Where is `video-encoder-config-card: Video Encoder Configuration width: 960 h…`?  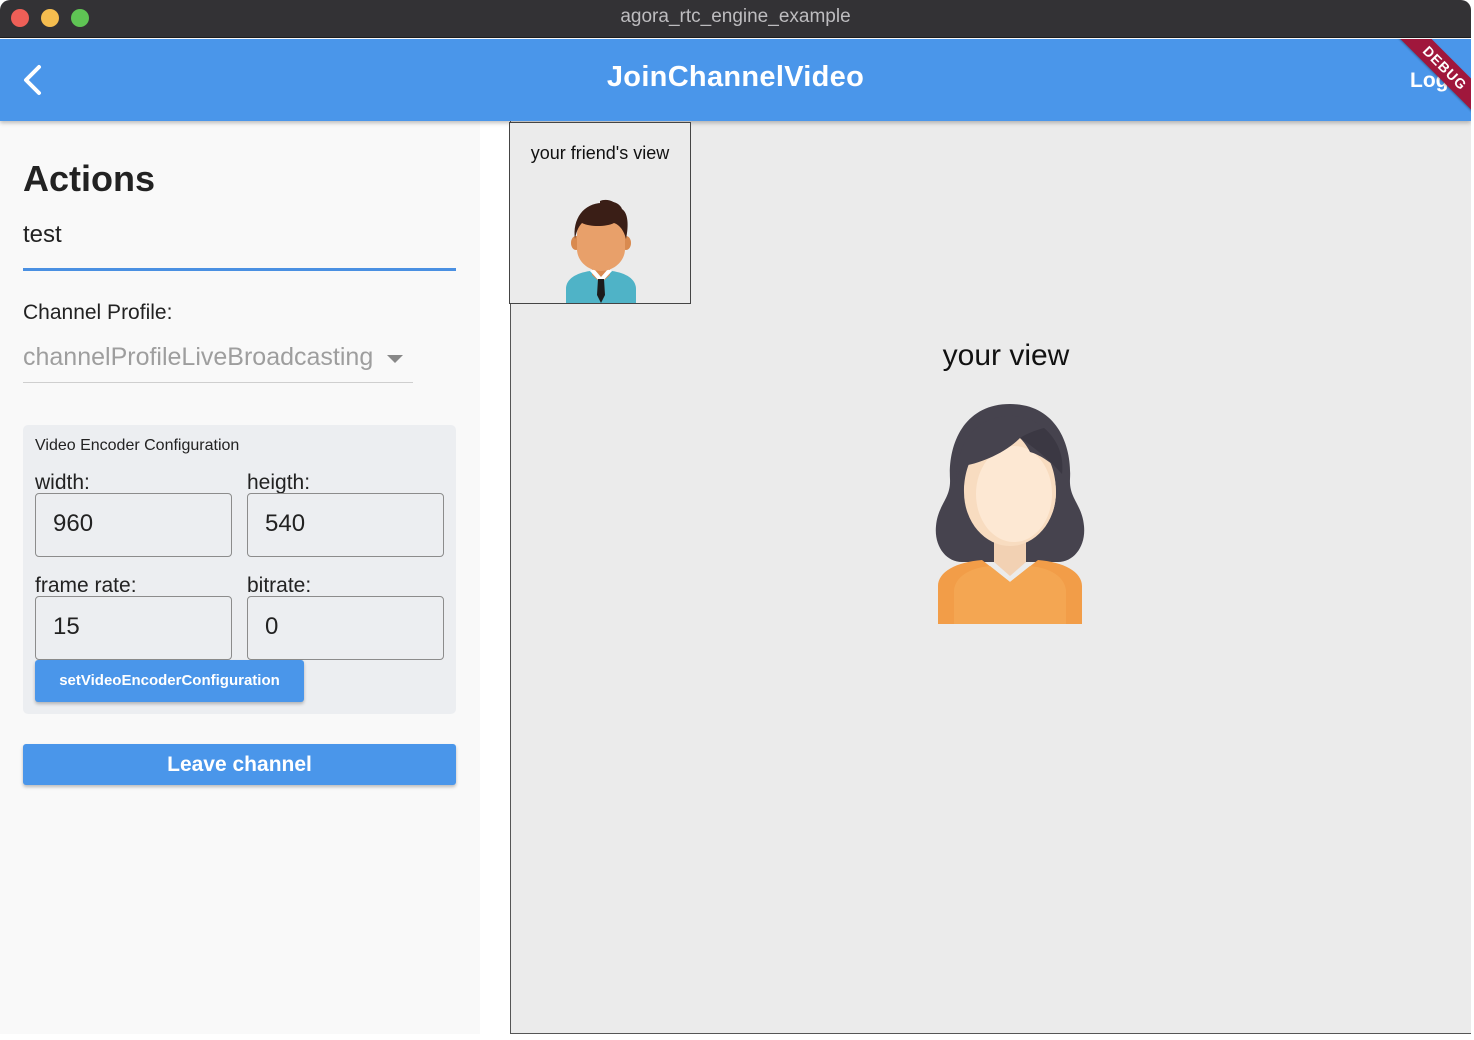
video-encoder-config-card: Video Encoder Configuration width: 960 h… is located at coordinates (239, 569).